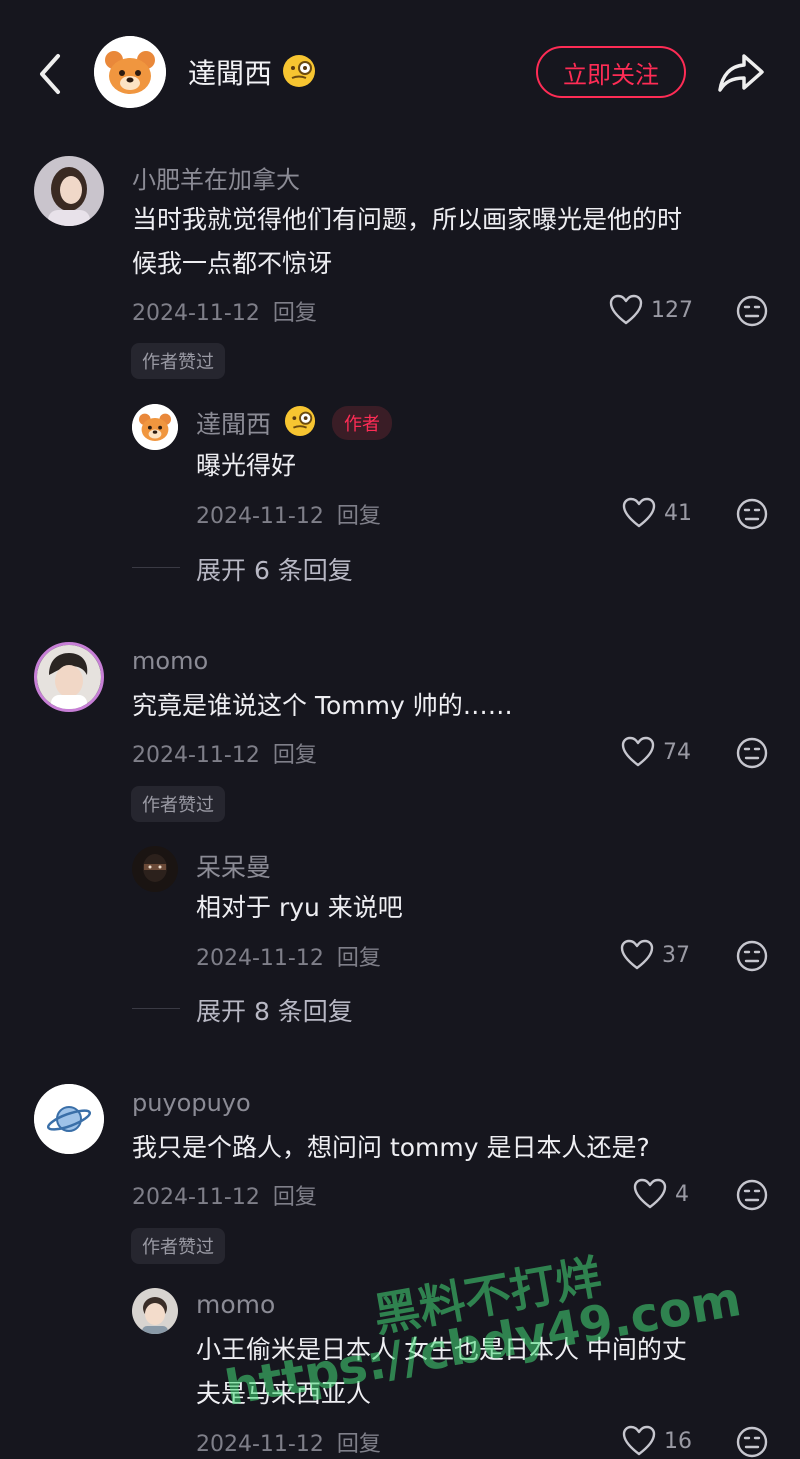  I want to click on commenter-name: momo, so click(170, 661).